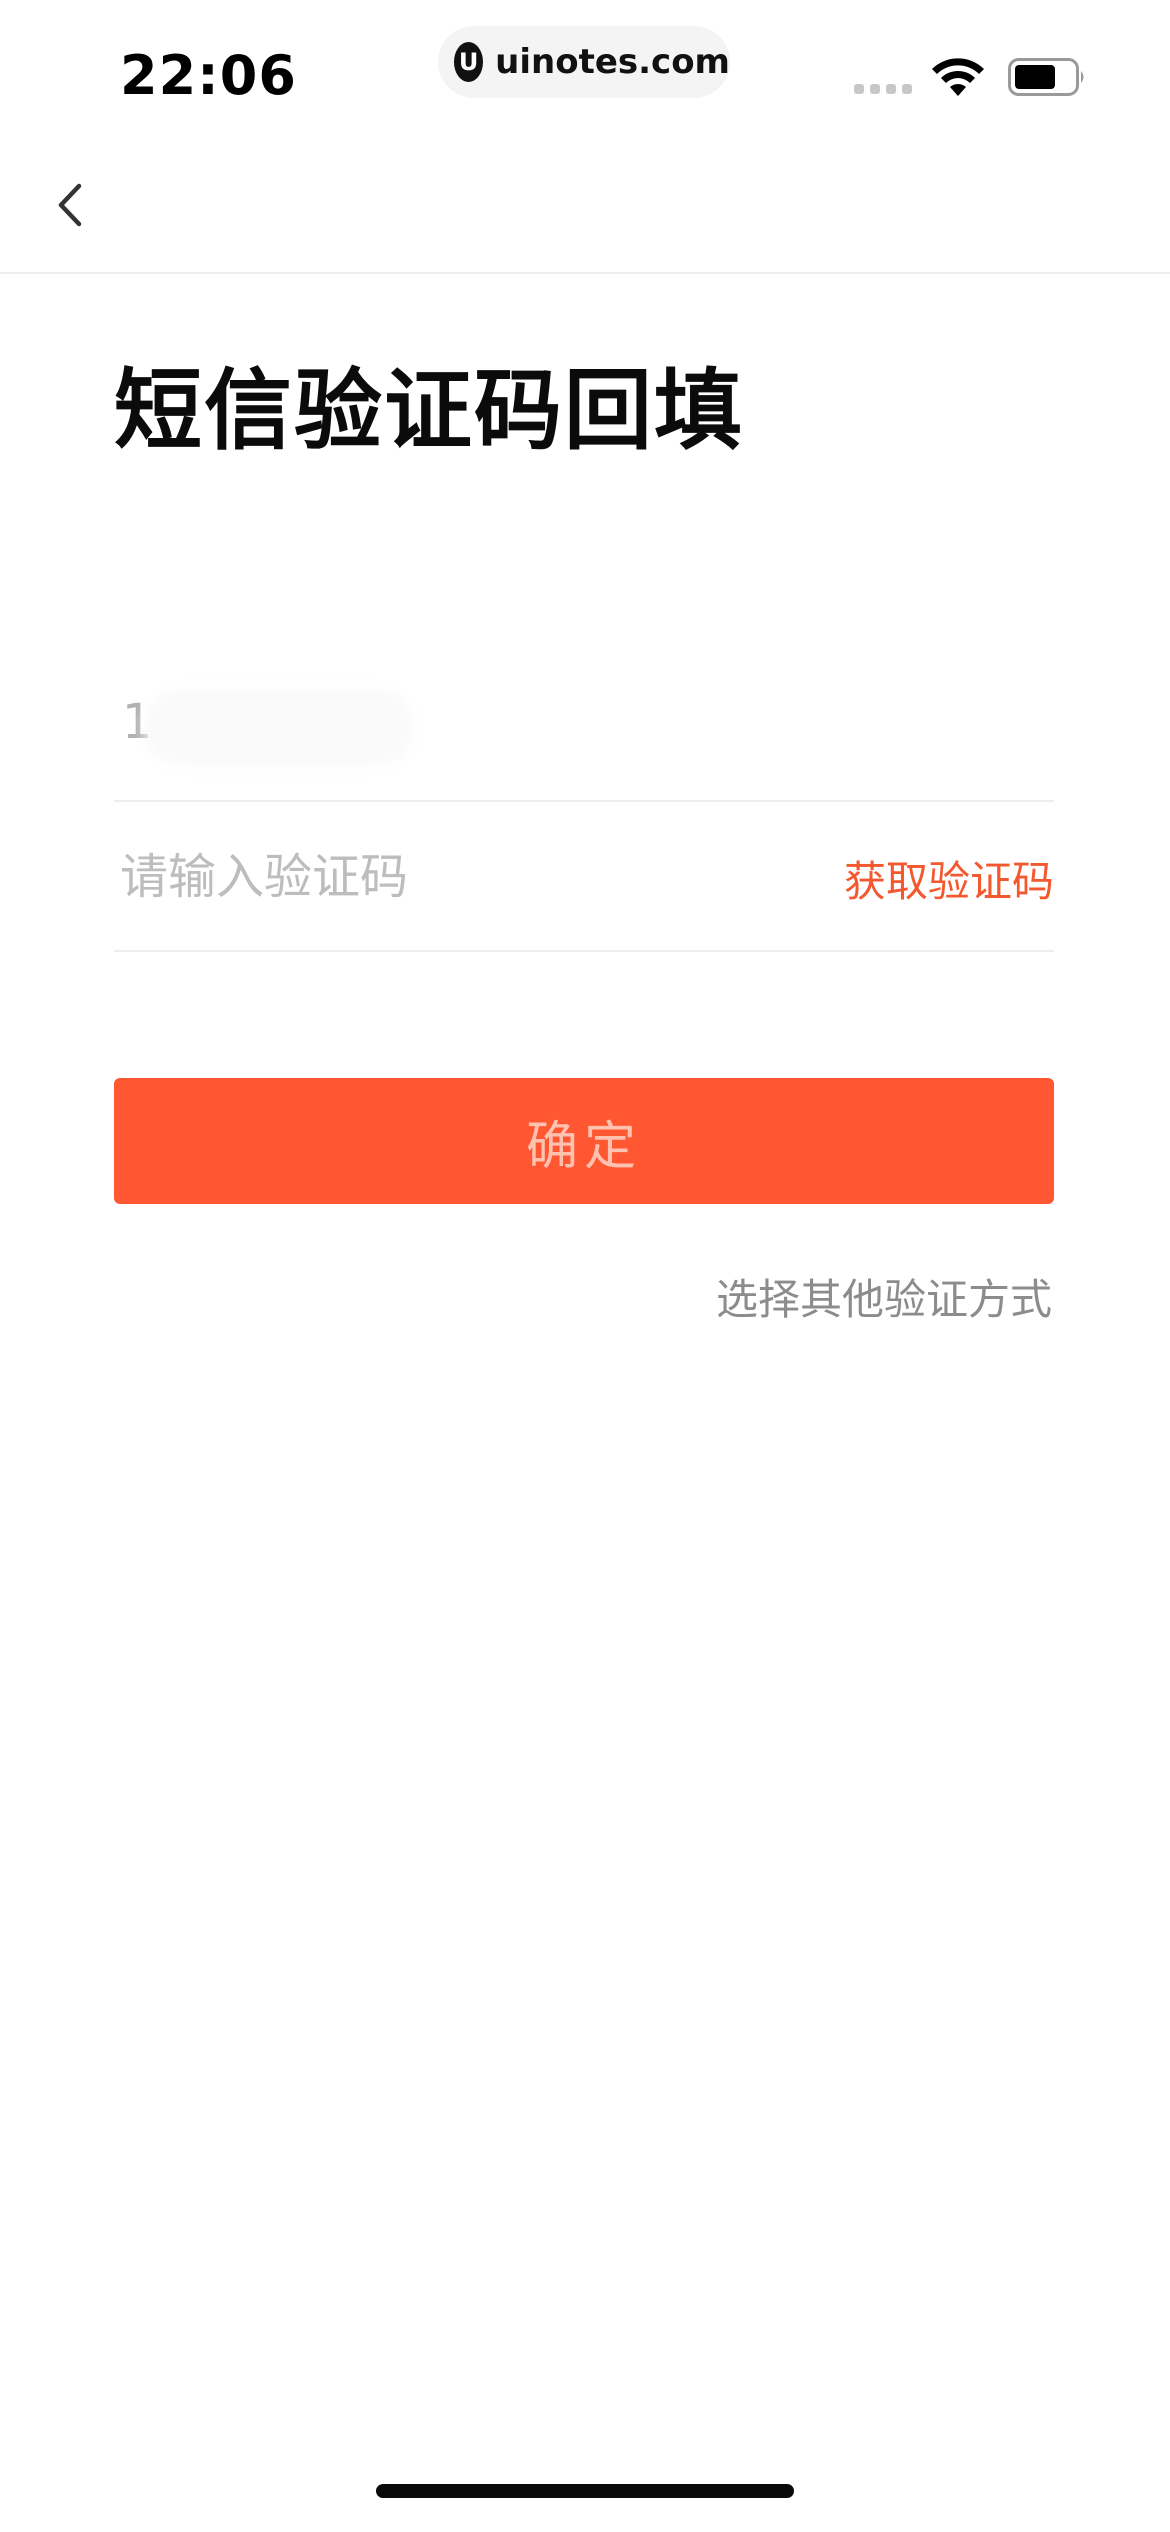  I want to click on phone-field: 1, so click(584, 727).